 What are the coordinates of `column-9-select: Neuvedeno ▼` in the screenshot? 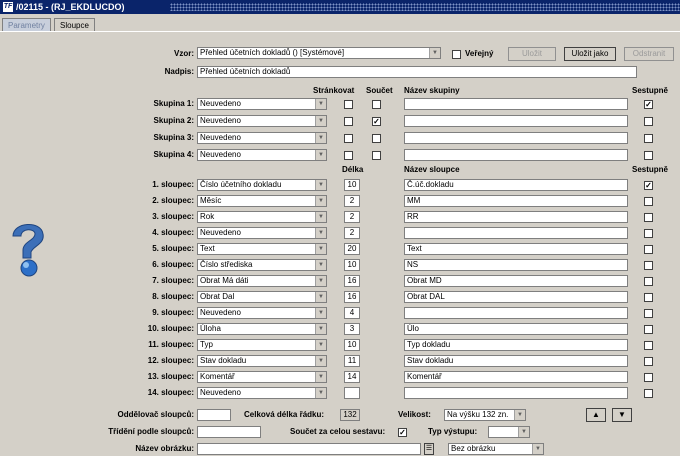 It's located at (262, 313).